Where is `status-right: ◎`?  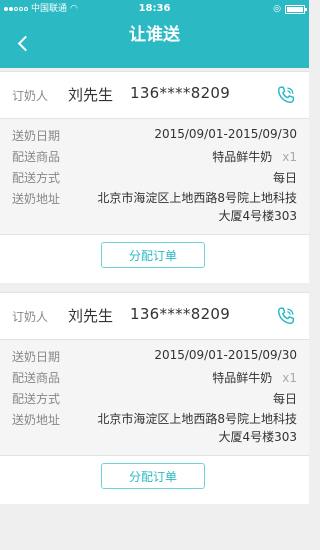 status-right: ◎ is located at coordinates (290, 9).